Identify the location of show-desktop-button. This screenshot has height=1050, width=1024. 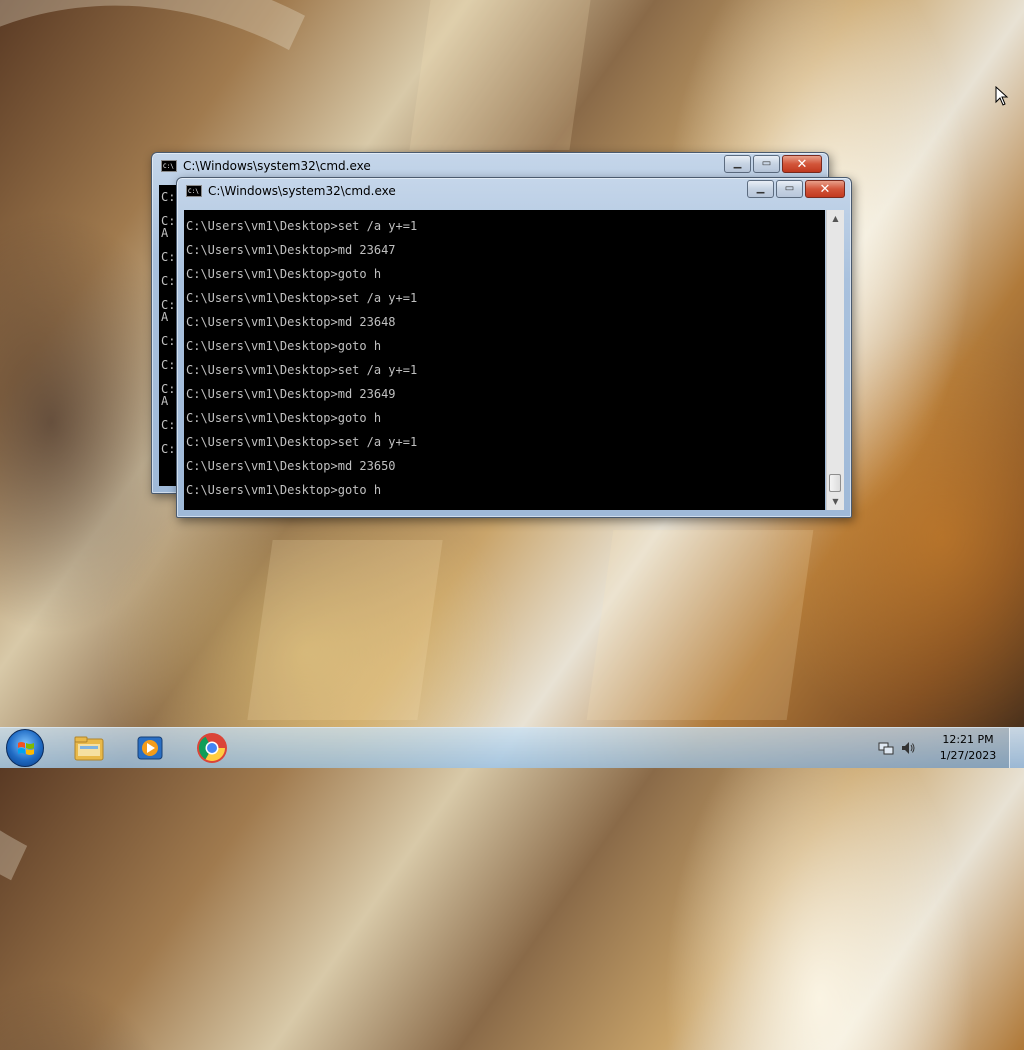
(1016, 748).